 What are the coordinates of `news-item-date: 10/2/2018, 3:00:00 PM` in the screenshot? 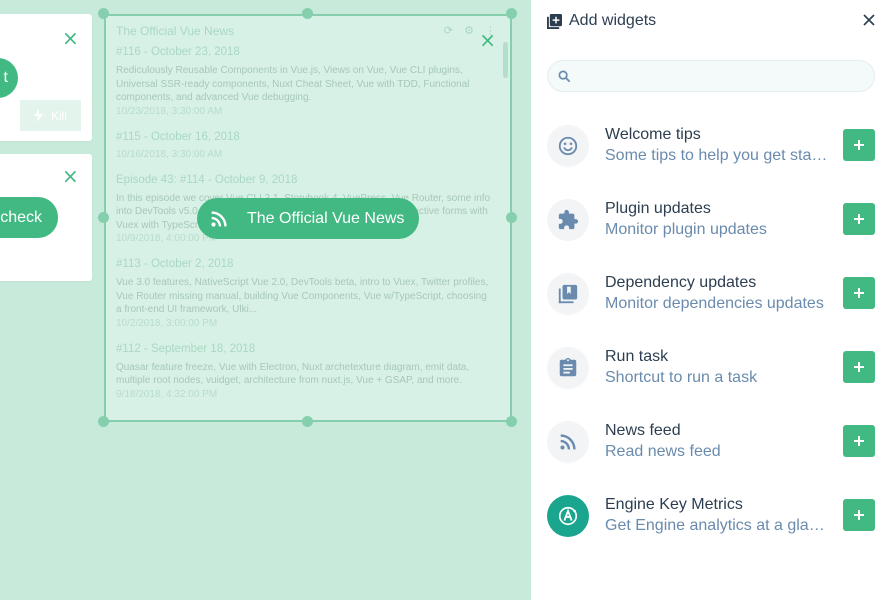 It's located at (167, 323).